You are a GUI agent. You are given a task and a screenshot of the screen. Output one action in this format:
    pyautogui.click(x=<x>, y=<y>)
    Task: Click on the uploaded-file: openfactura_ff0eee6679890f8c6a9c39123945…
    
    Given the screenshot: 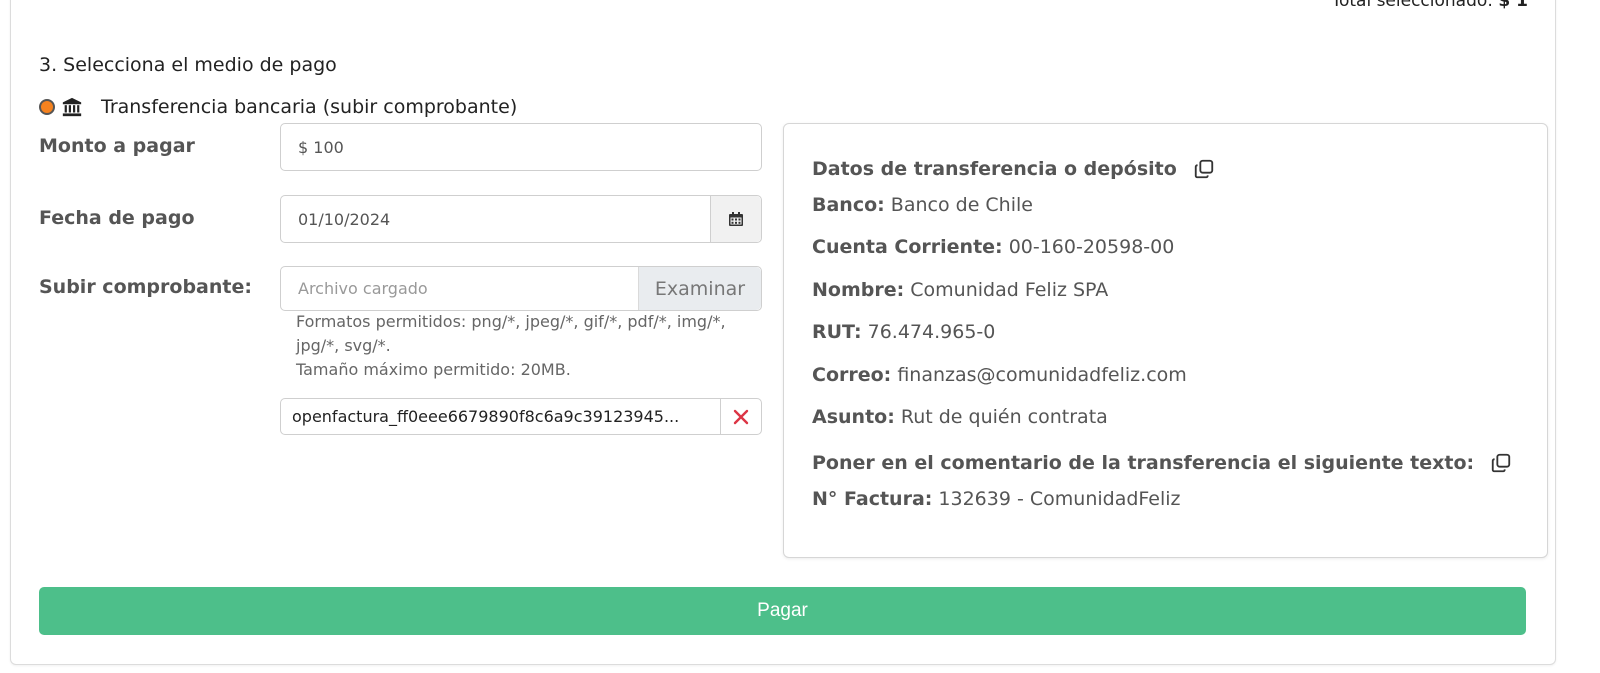 What is the action you would take?
    pyautogui.click(x=521, y=416)
    